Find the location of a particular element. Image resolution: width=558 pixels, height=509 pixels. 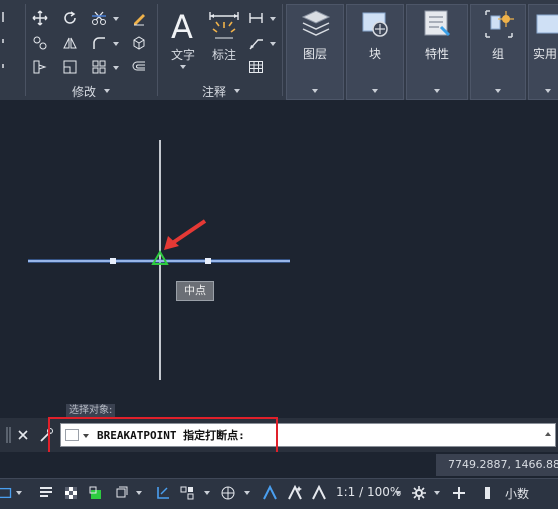

linear-dimension-icon is located at coordinates (256, 18).